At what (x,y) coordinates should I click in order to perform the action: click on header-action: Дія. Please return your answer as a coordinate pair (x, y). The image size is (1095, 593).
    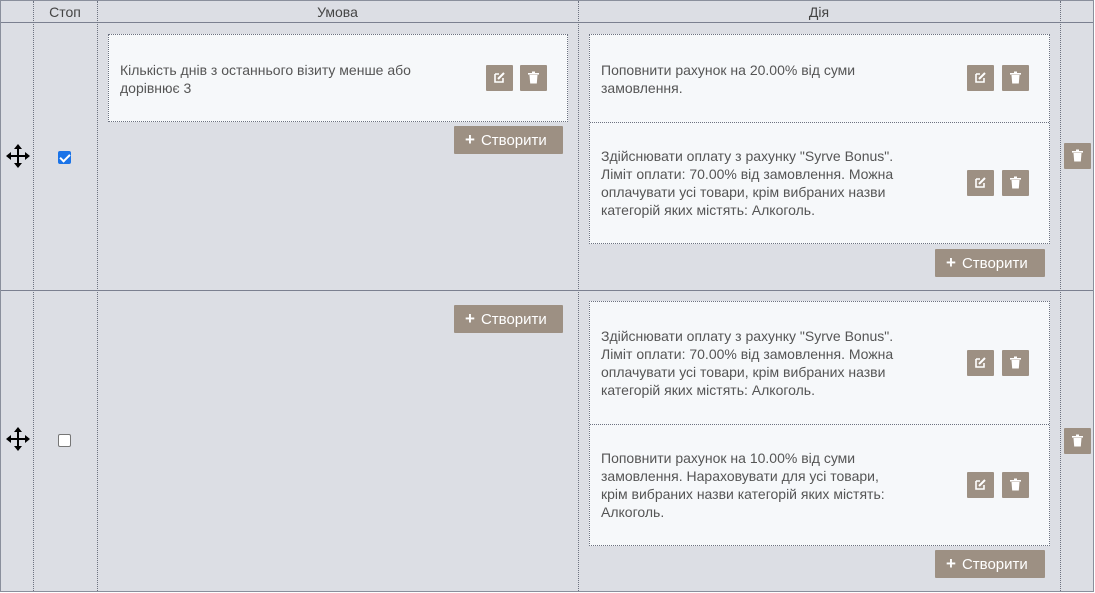
    Looking at the image, I should click on (819, 12).